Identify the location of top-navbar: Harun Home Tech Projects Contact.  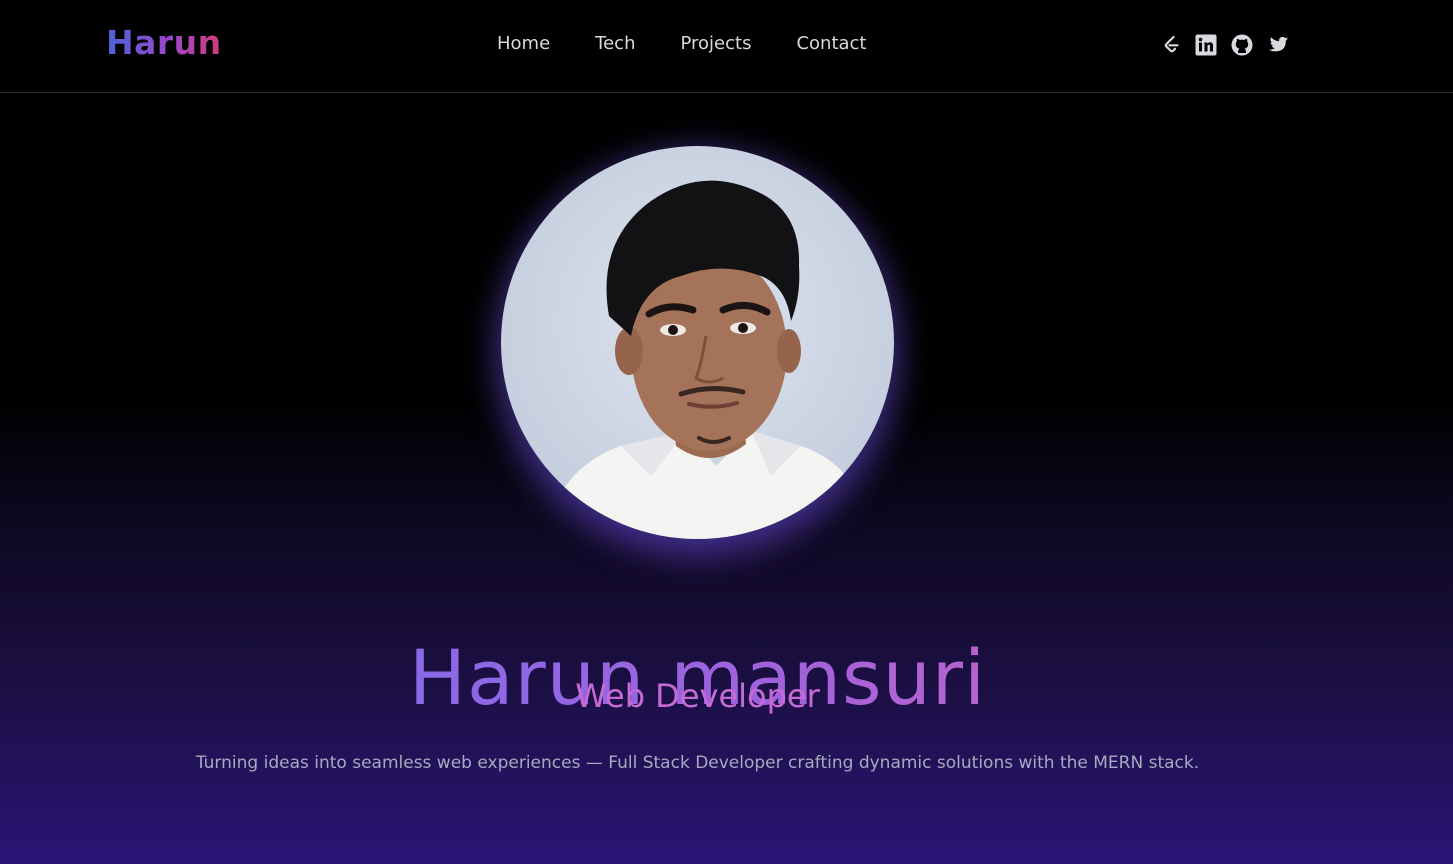
(726, 46).